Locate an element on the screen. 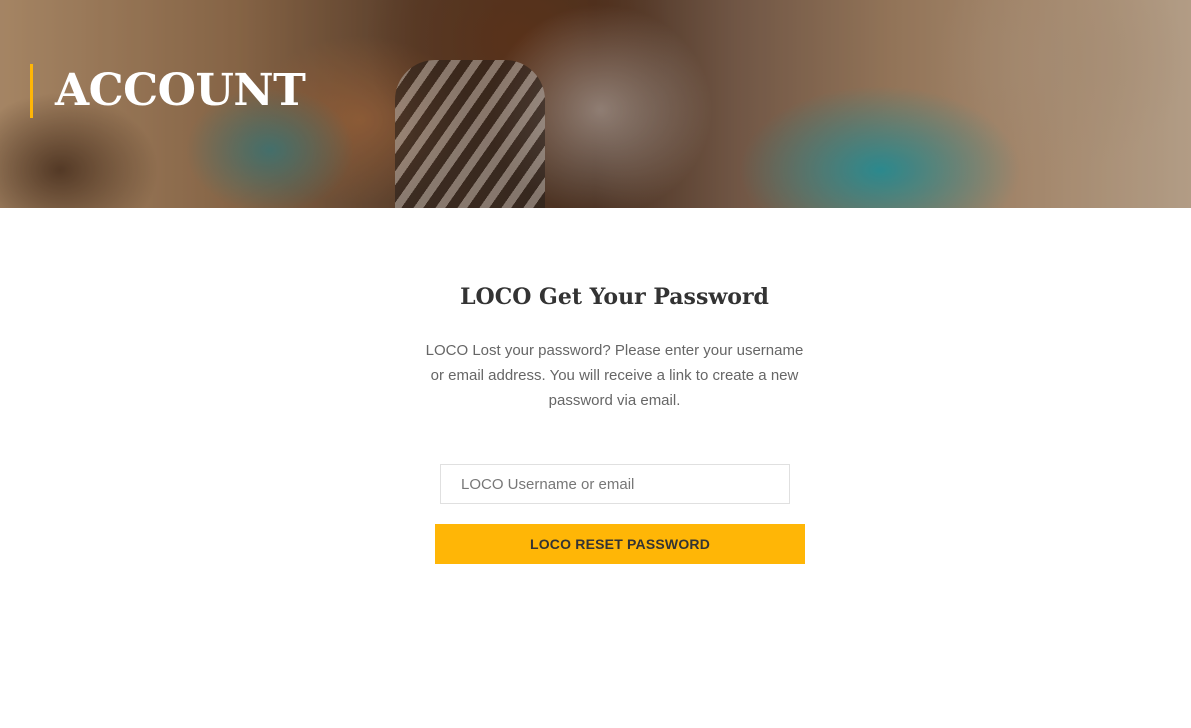 This screenshot has width=1191, height=728. reset-password-button: LOCO RESET PASSWORD is located at coordinates (620, 544).